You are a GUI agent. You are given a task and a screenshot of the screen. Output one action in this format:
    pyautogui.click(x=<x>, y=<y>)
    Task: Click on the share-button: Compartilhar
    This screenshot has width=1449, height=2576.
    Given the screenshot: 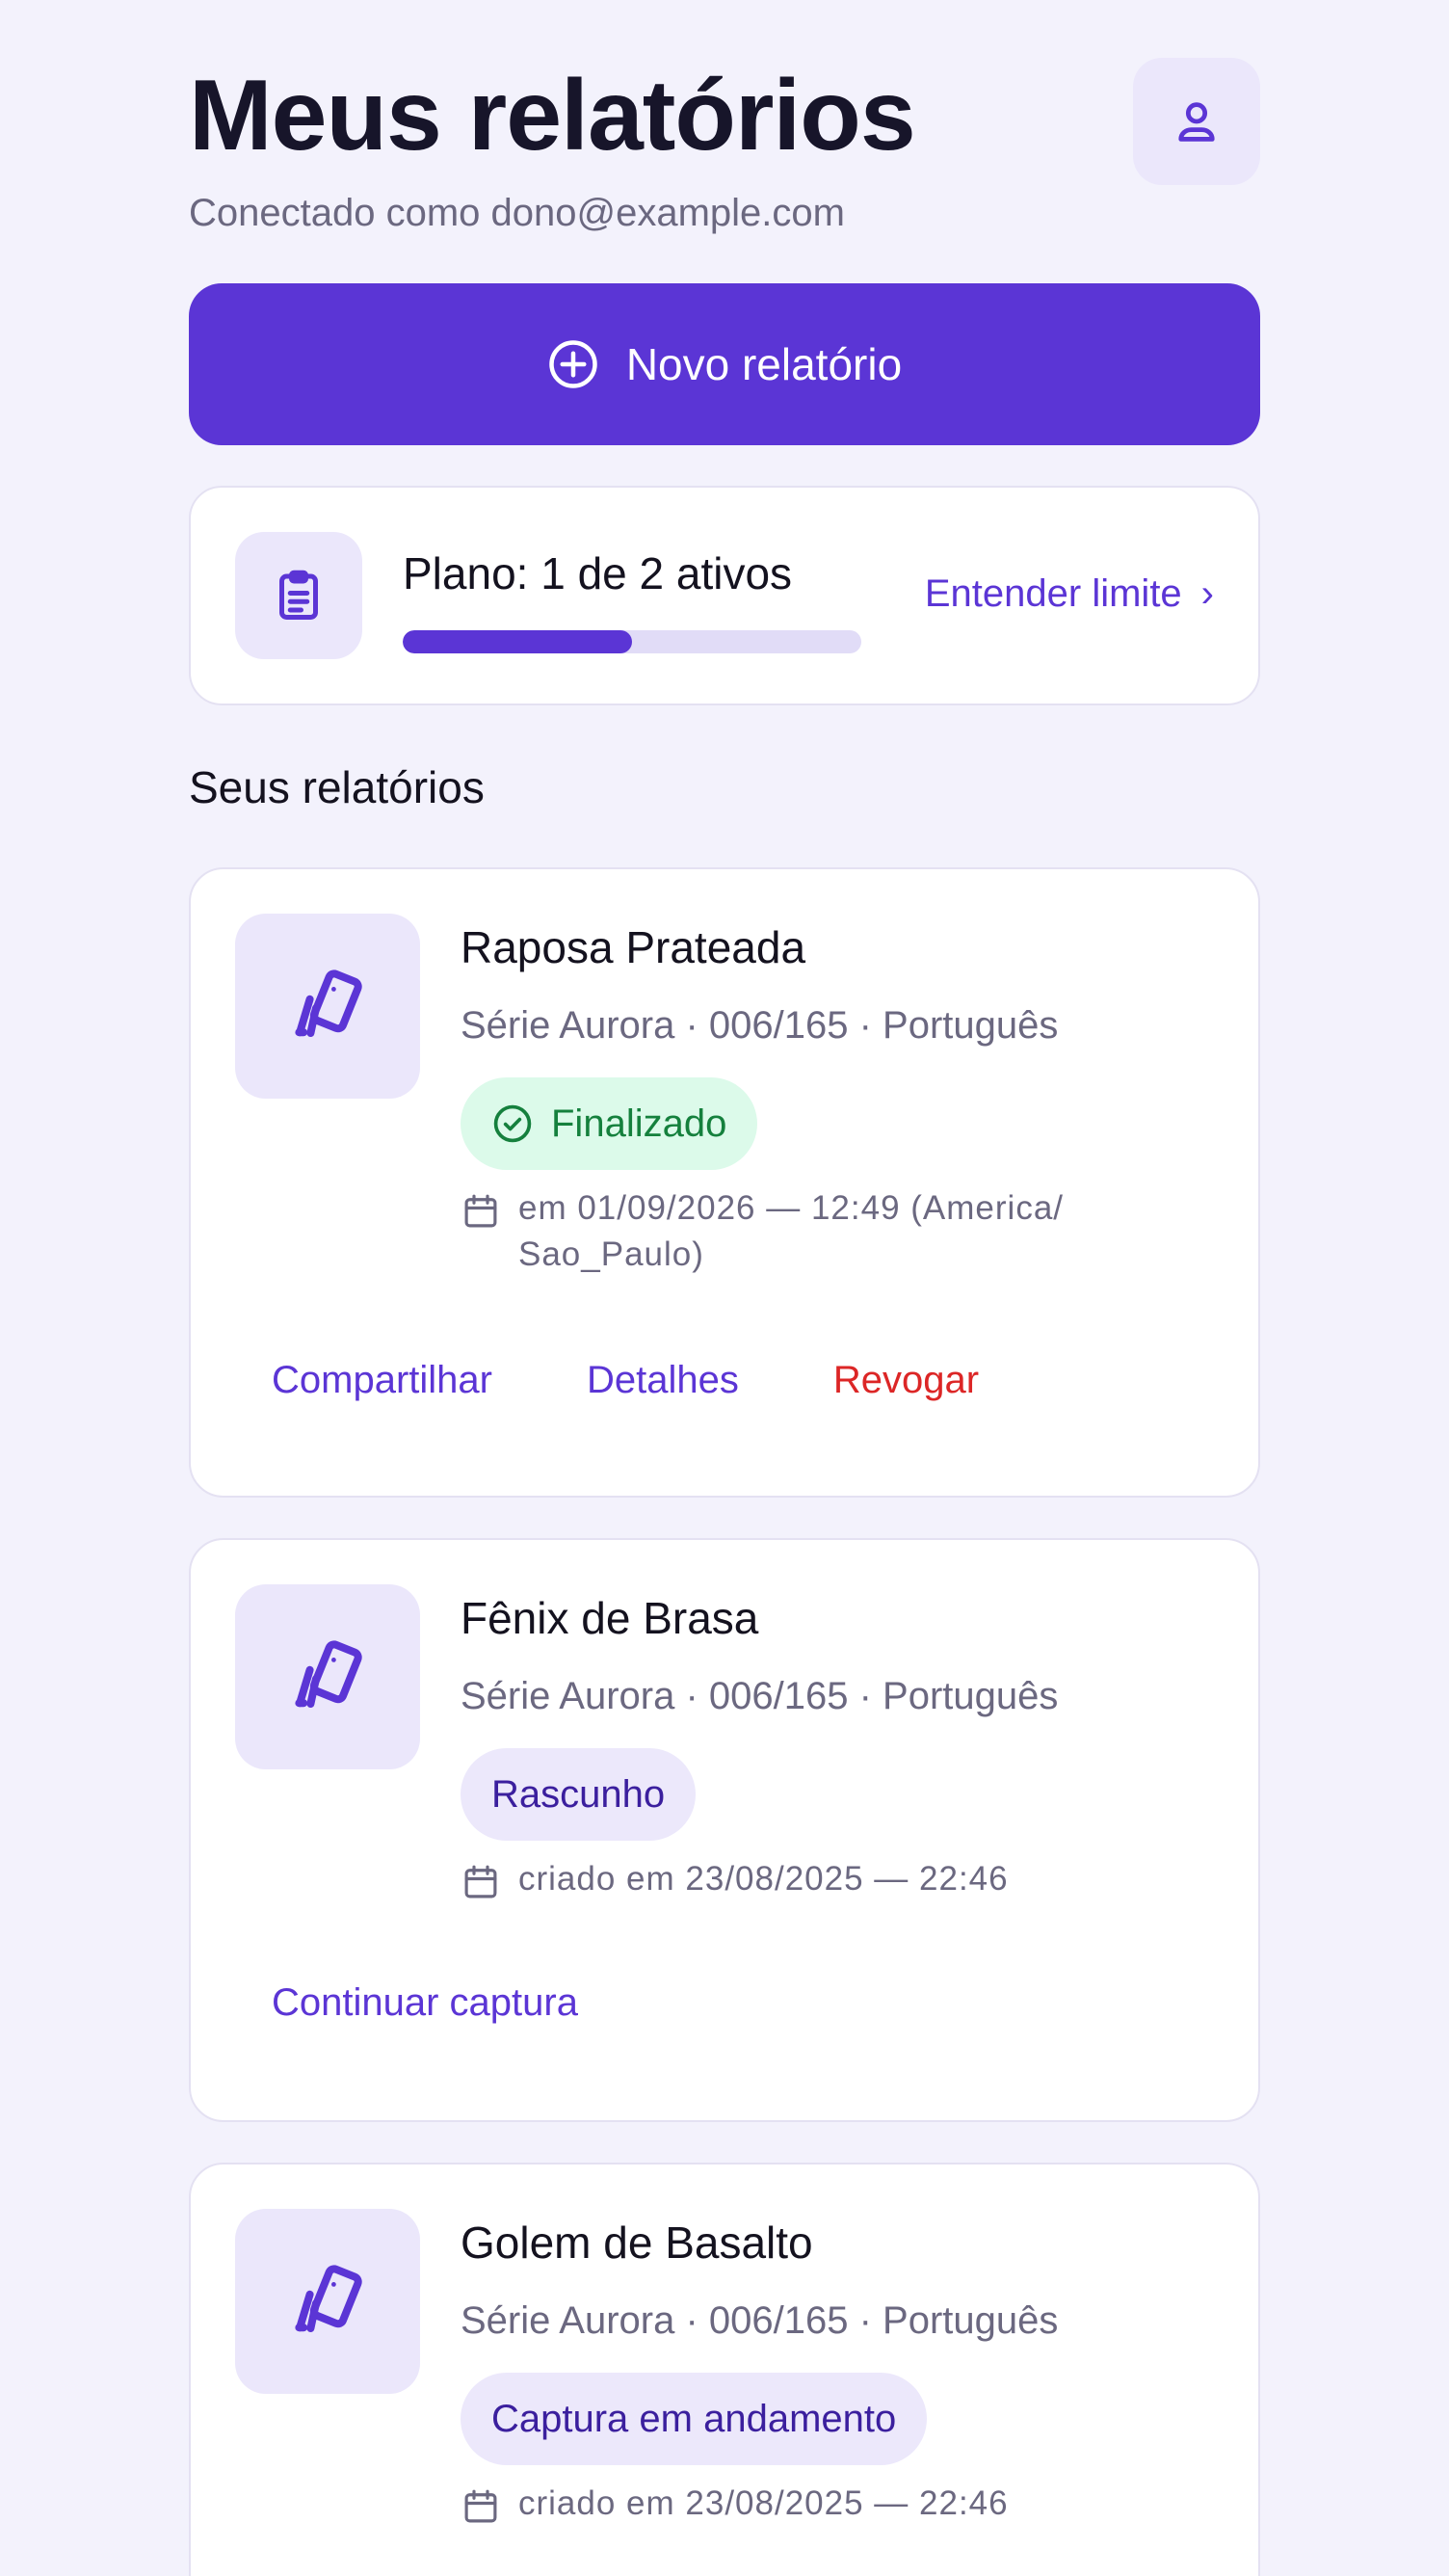 What is the action you would take?
    pyautogui.click(x=382, y=1380)
    